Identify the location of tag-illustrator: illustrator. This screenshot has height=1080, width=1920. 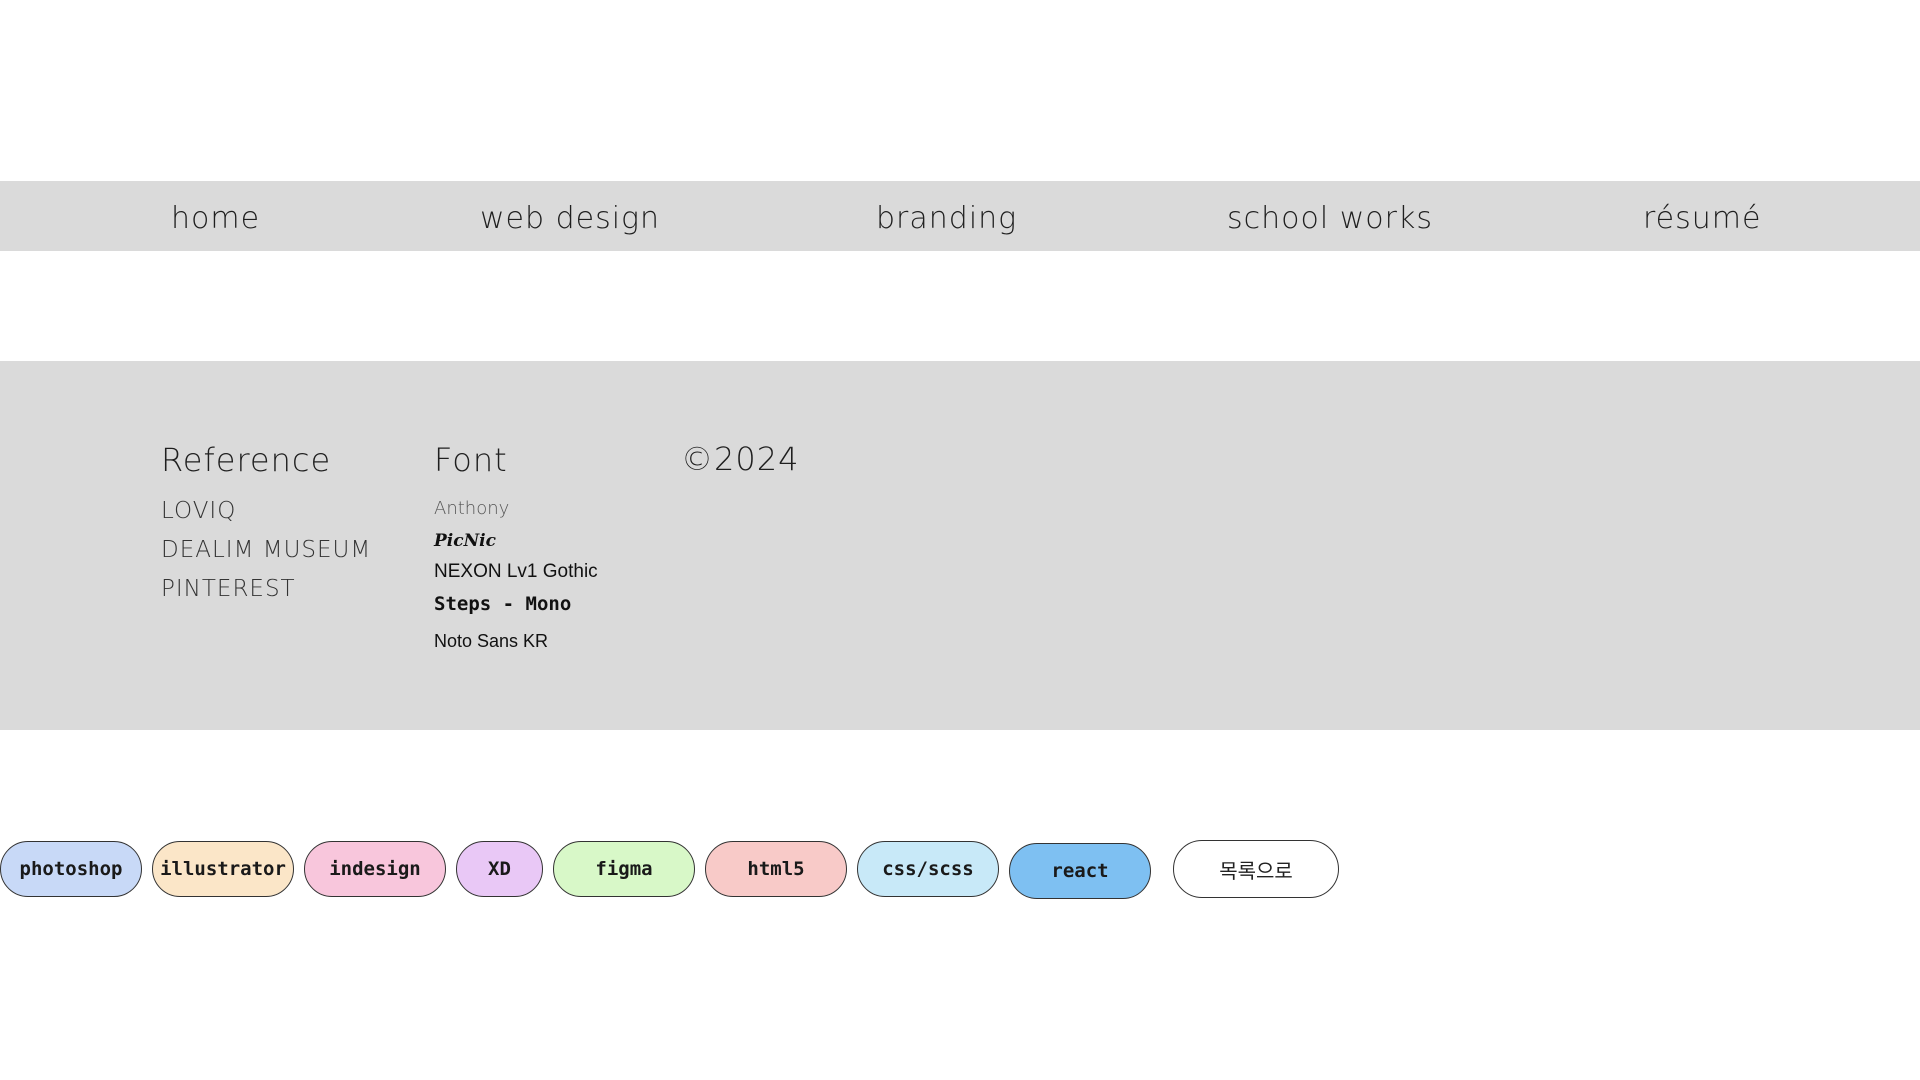
(223, 869).